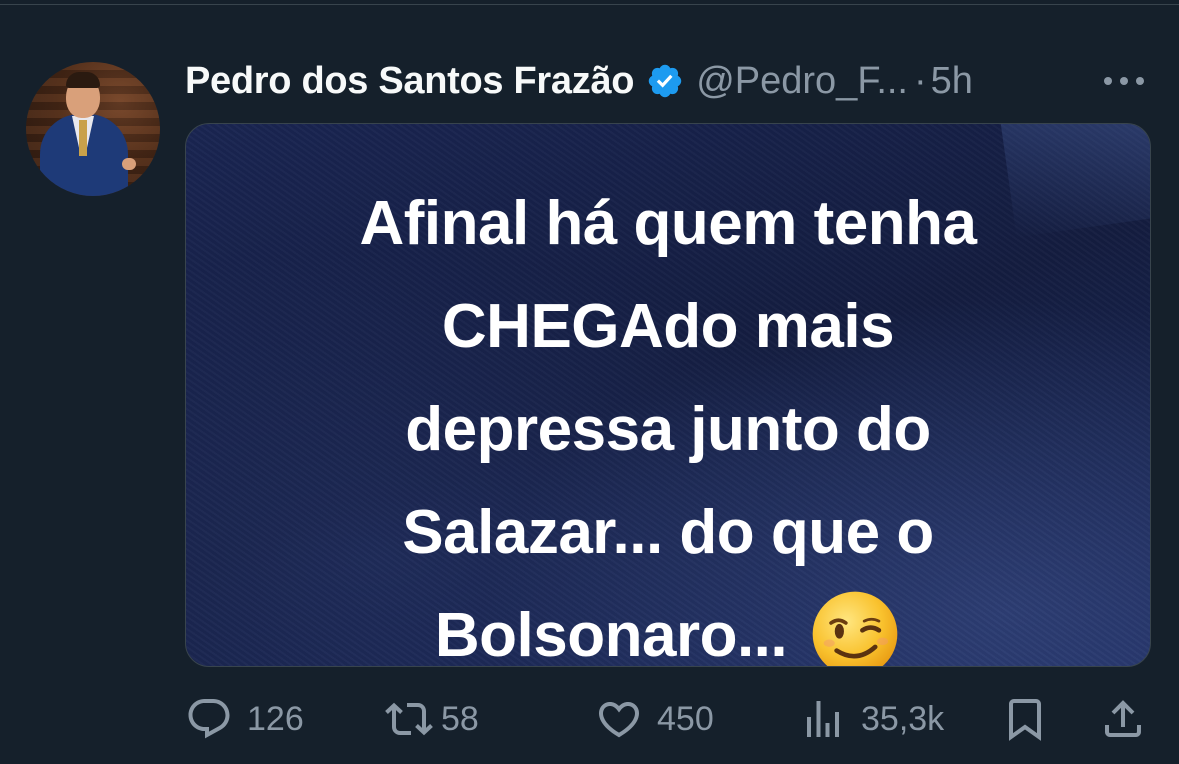 The image size is (1179, 764). I want to click on reply-button: 126, so click(244, 719).